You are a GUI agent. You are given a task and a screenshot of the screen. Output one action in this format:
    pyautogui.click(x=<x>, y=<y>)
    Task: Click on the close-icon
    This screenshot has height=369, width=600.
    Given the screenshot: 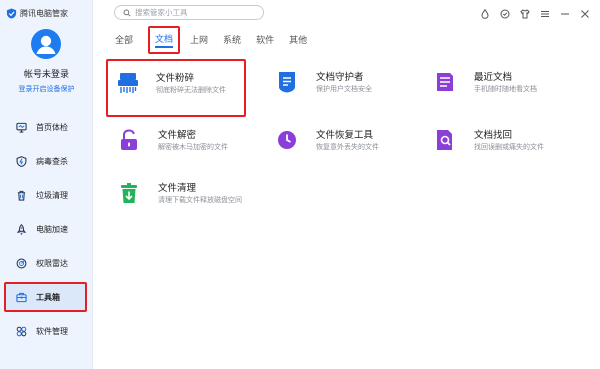 What is the action you would take?
    pyautogui.click(x=585, y=14)
    